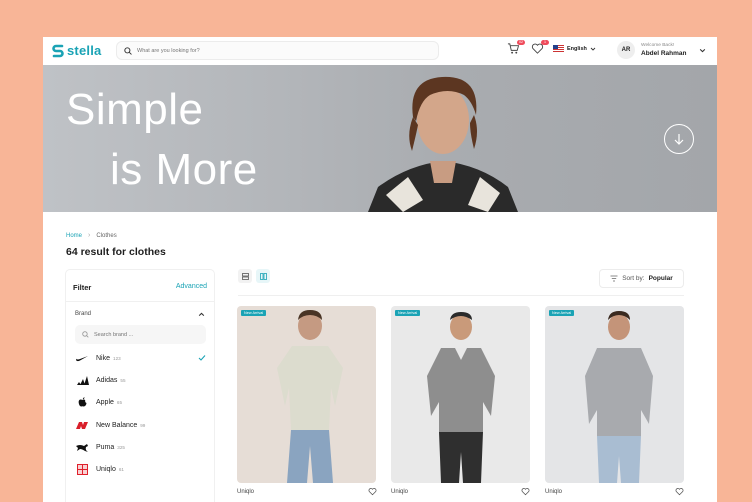 The image size is (752, 502). I want to click on language-selector: English, so click(574, 48).